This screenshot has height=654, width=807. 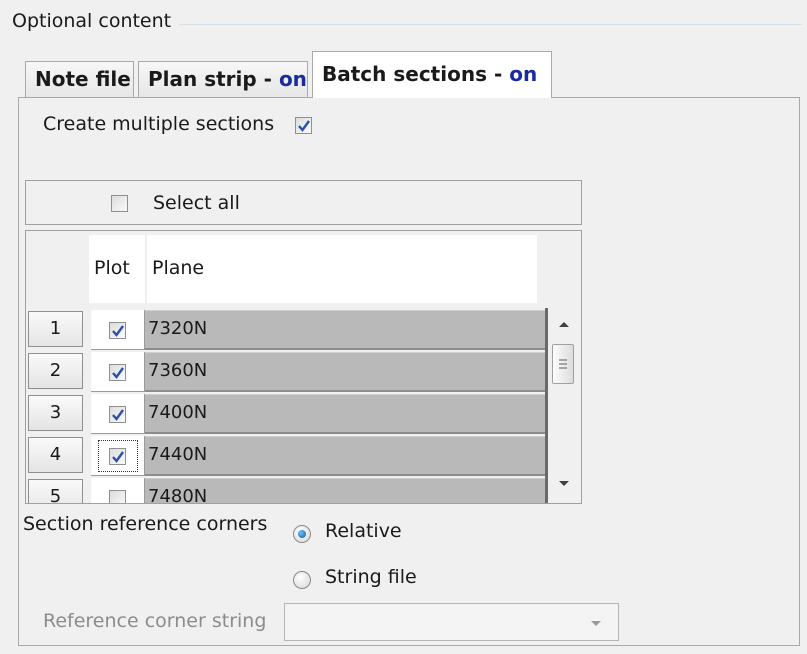 What do you see at coordinates (345, 456) in the screenshot?
I see `row-plane-cell: 7440N` at bounding box center [345, 456].